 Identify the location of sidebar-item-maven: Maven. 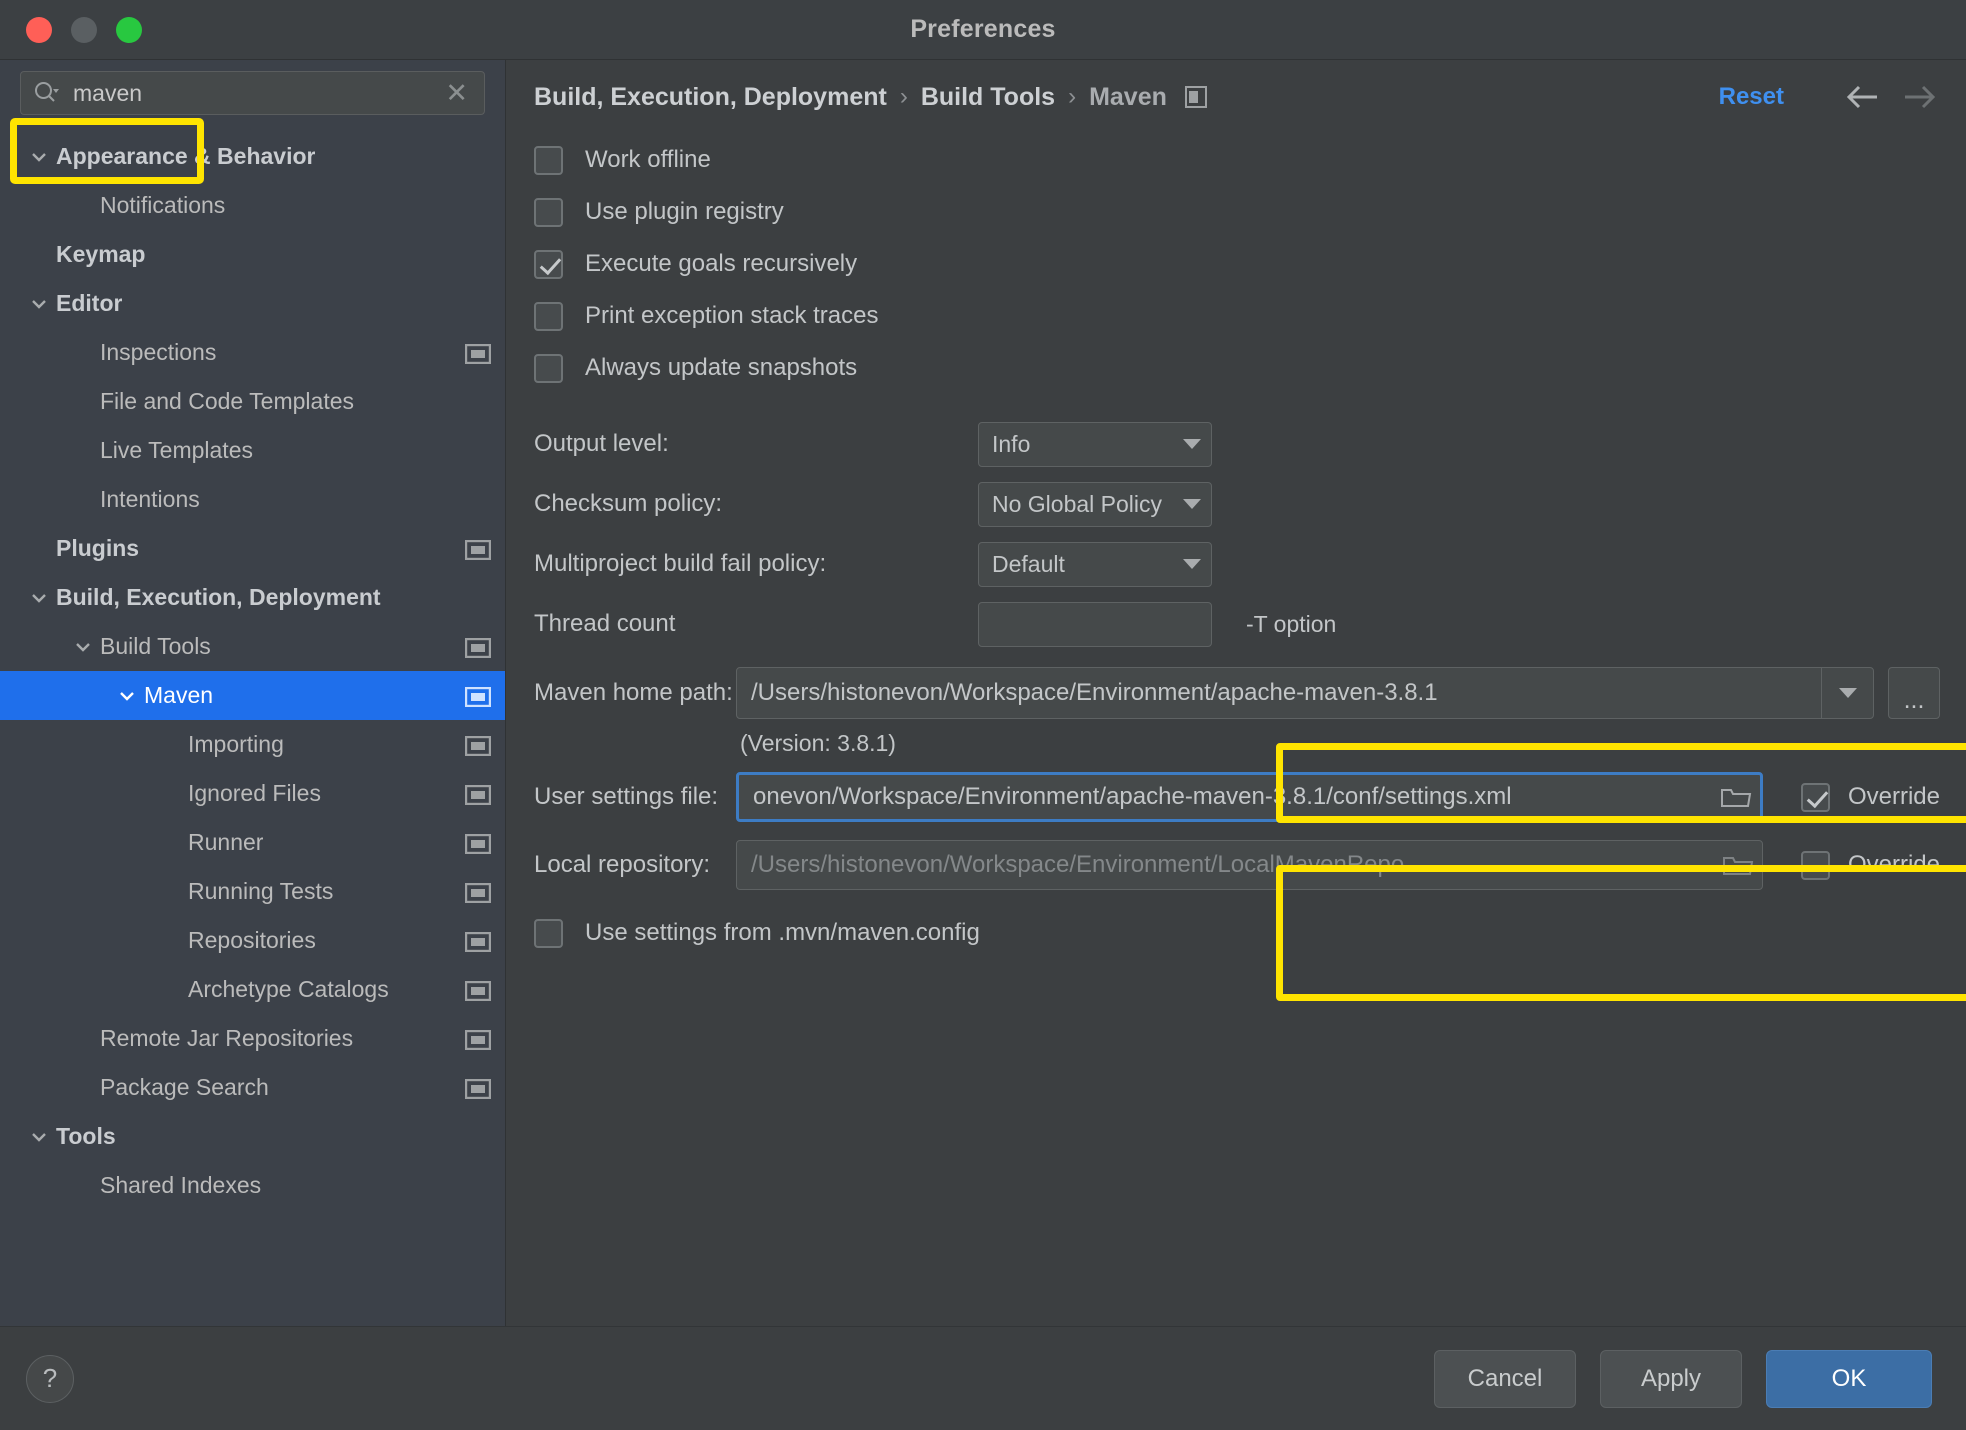
(252, 695).